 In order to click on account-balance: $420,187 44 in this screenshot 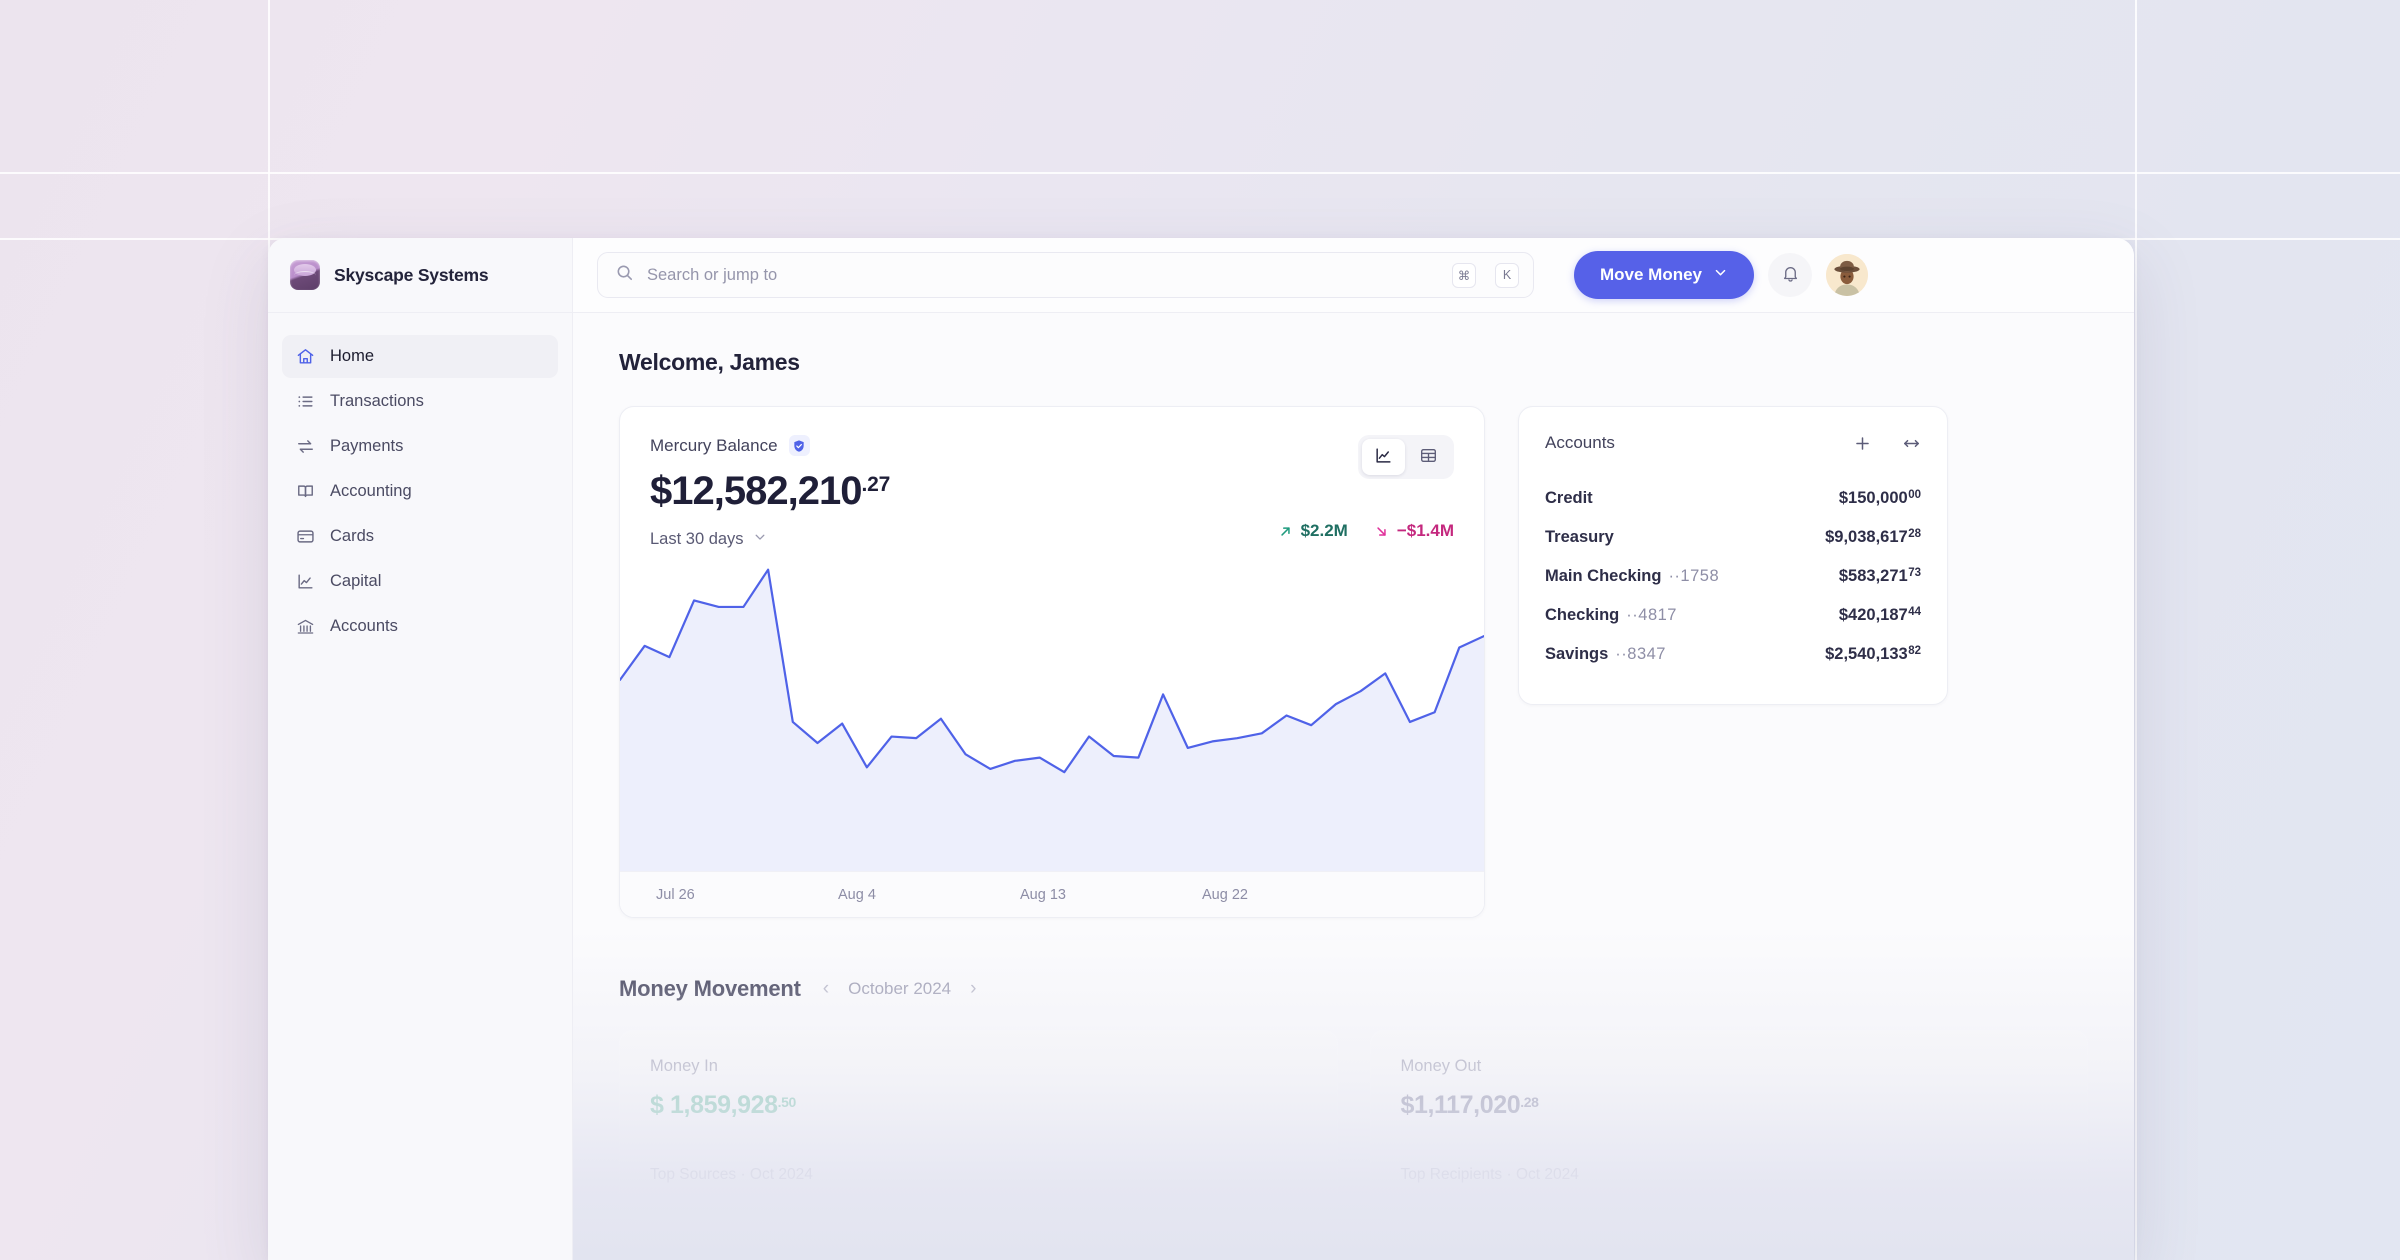, I will do `click(1880, 615)`.